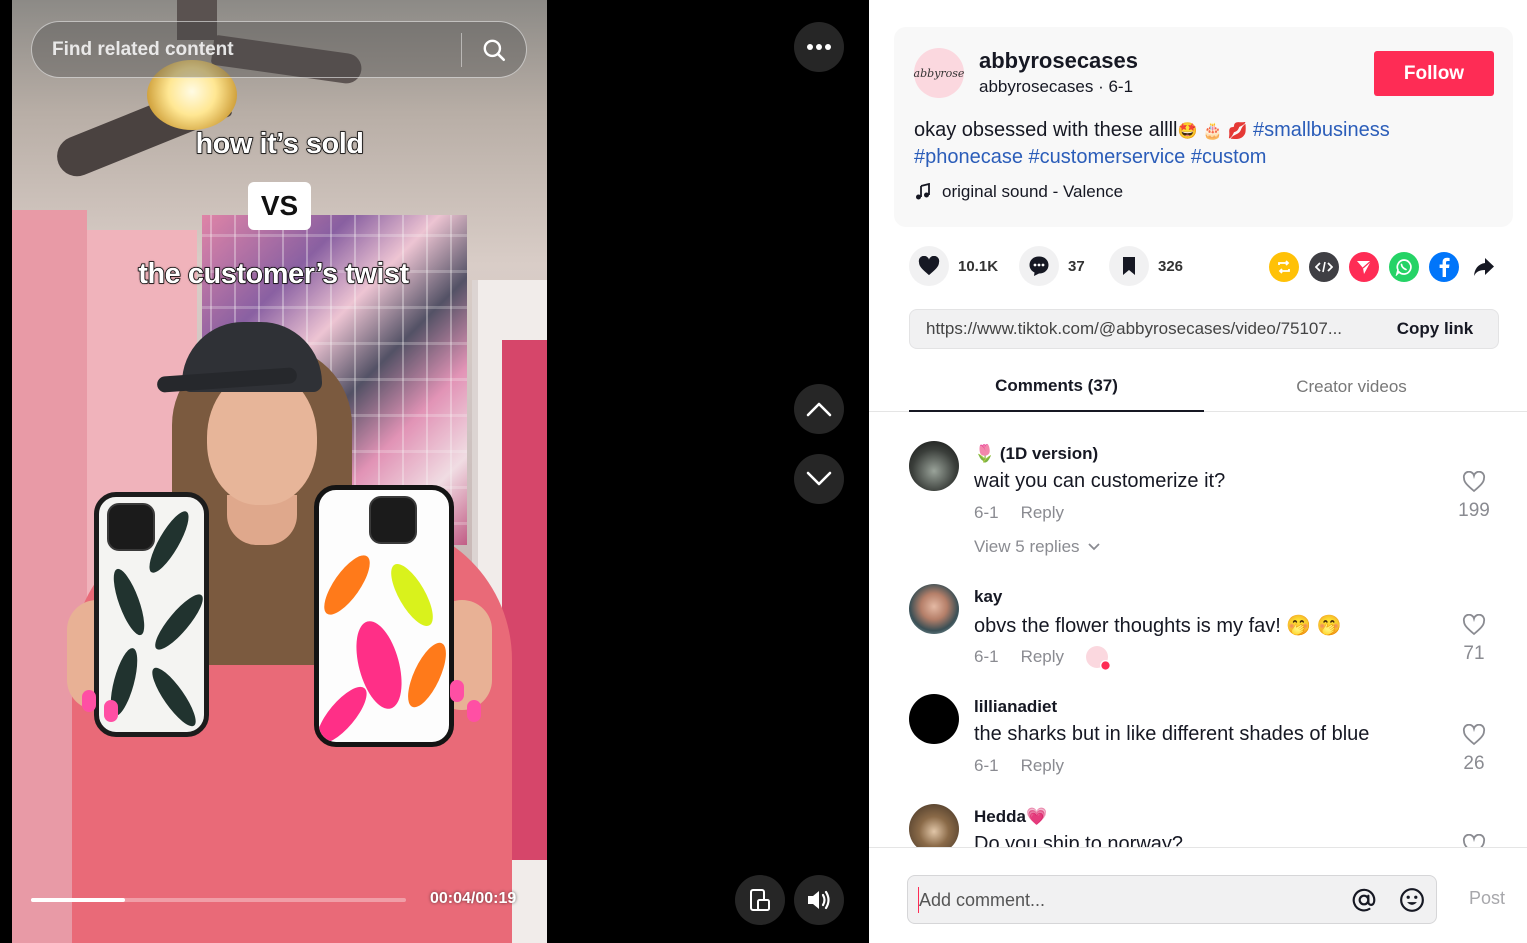  I want to click on previous-video-button, so click(819, 409).